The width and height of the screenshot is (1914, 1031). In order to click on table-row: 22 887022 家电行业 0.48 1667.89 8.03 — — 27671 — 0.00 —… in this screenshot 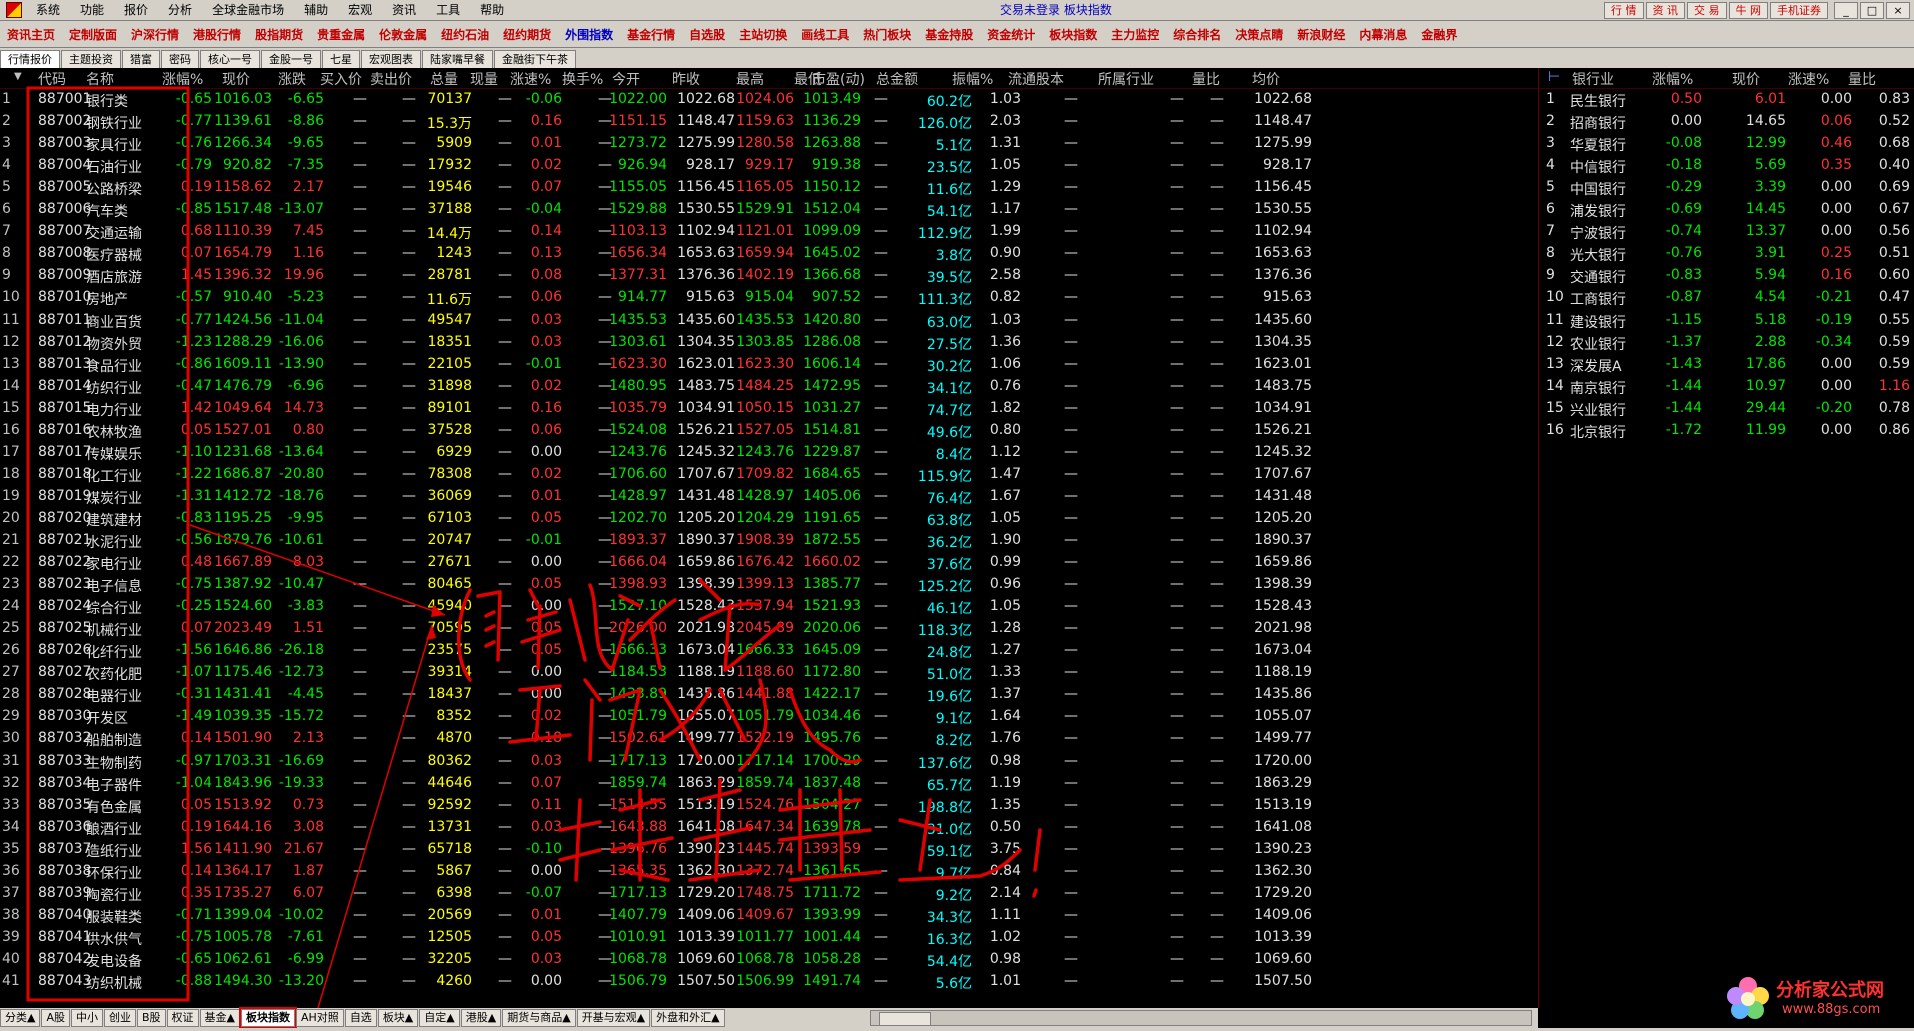, I will do `click(769, 563)`.